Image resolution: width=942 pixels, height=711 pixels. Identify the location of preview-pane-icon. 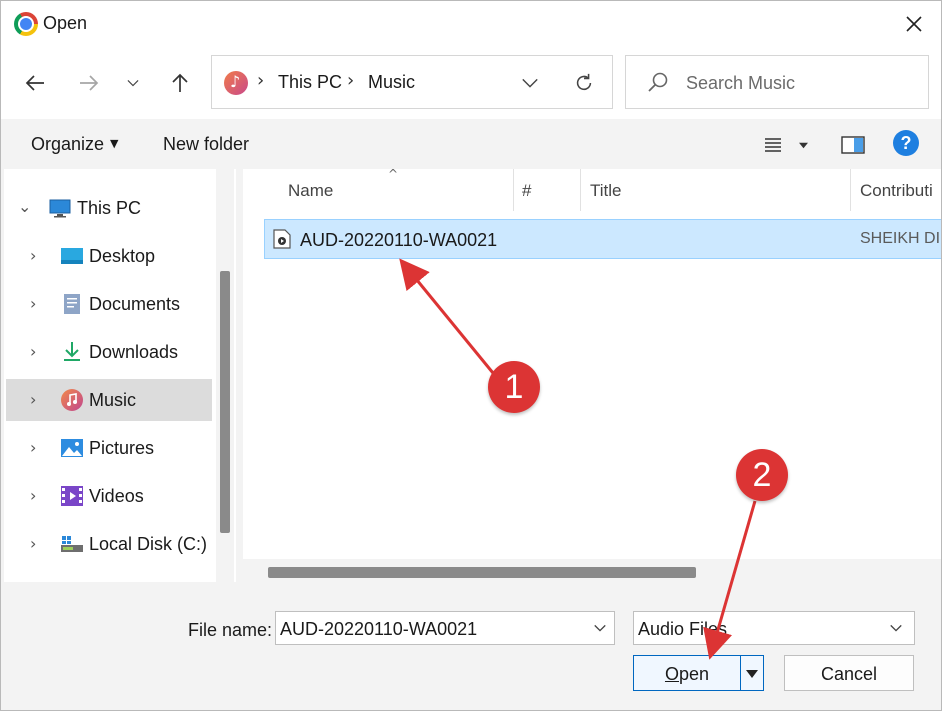
(853, 145).